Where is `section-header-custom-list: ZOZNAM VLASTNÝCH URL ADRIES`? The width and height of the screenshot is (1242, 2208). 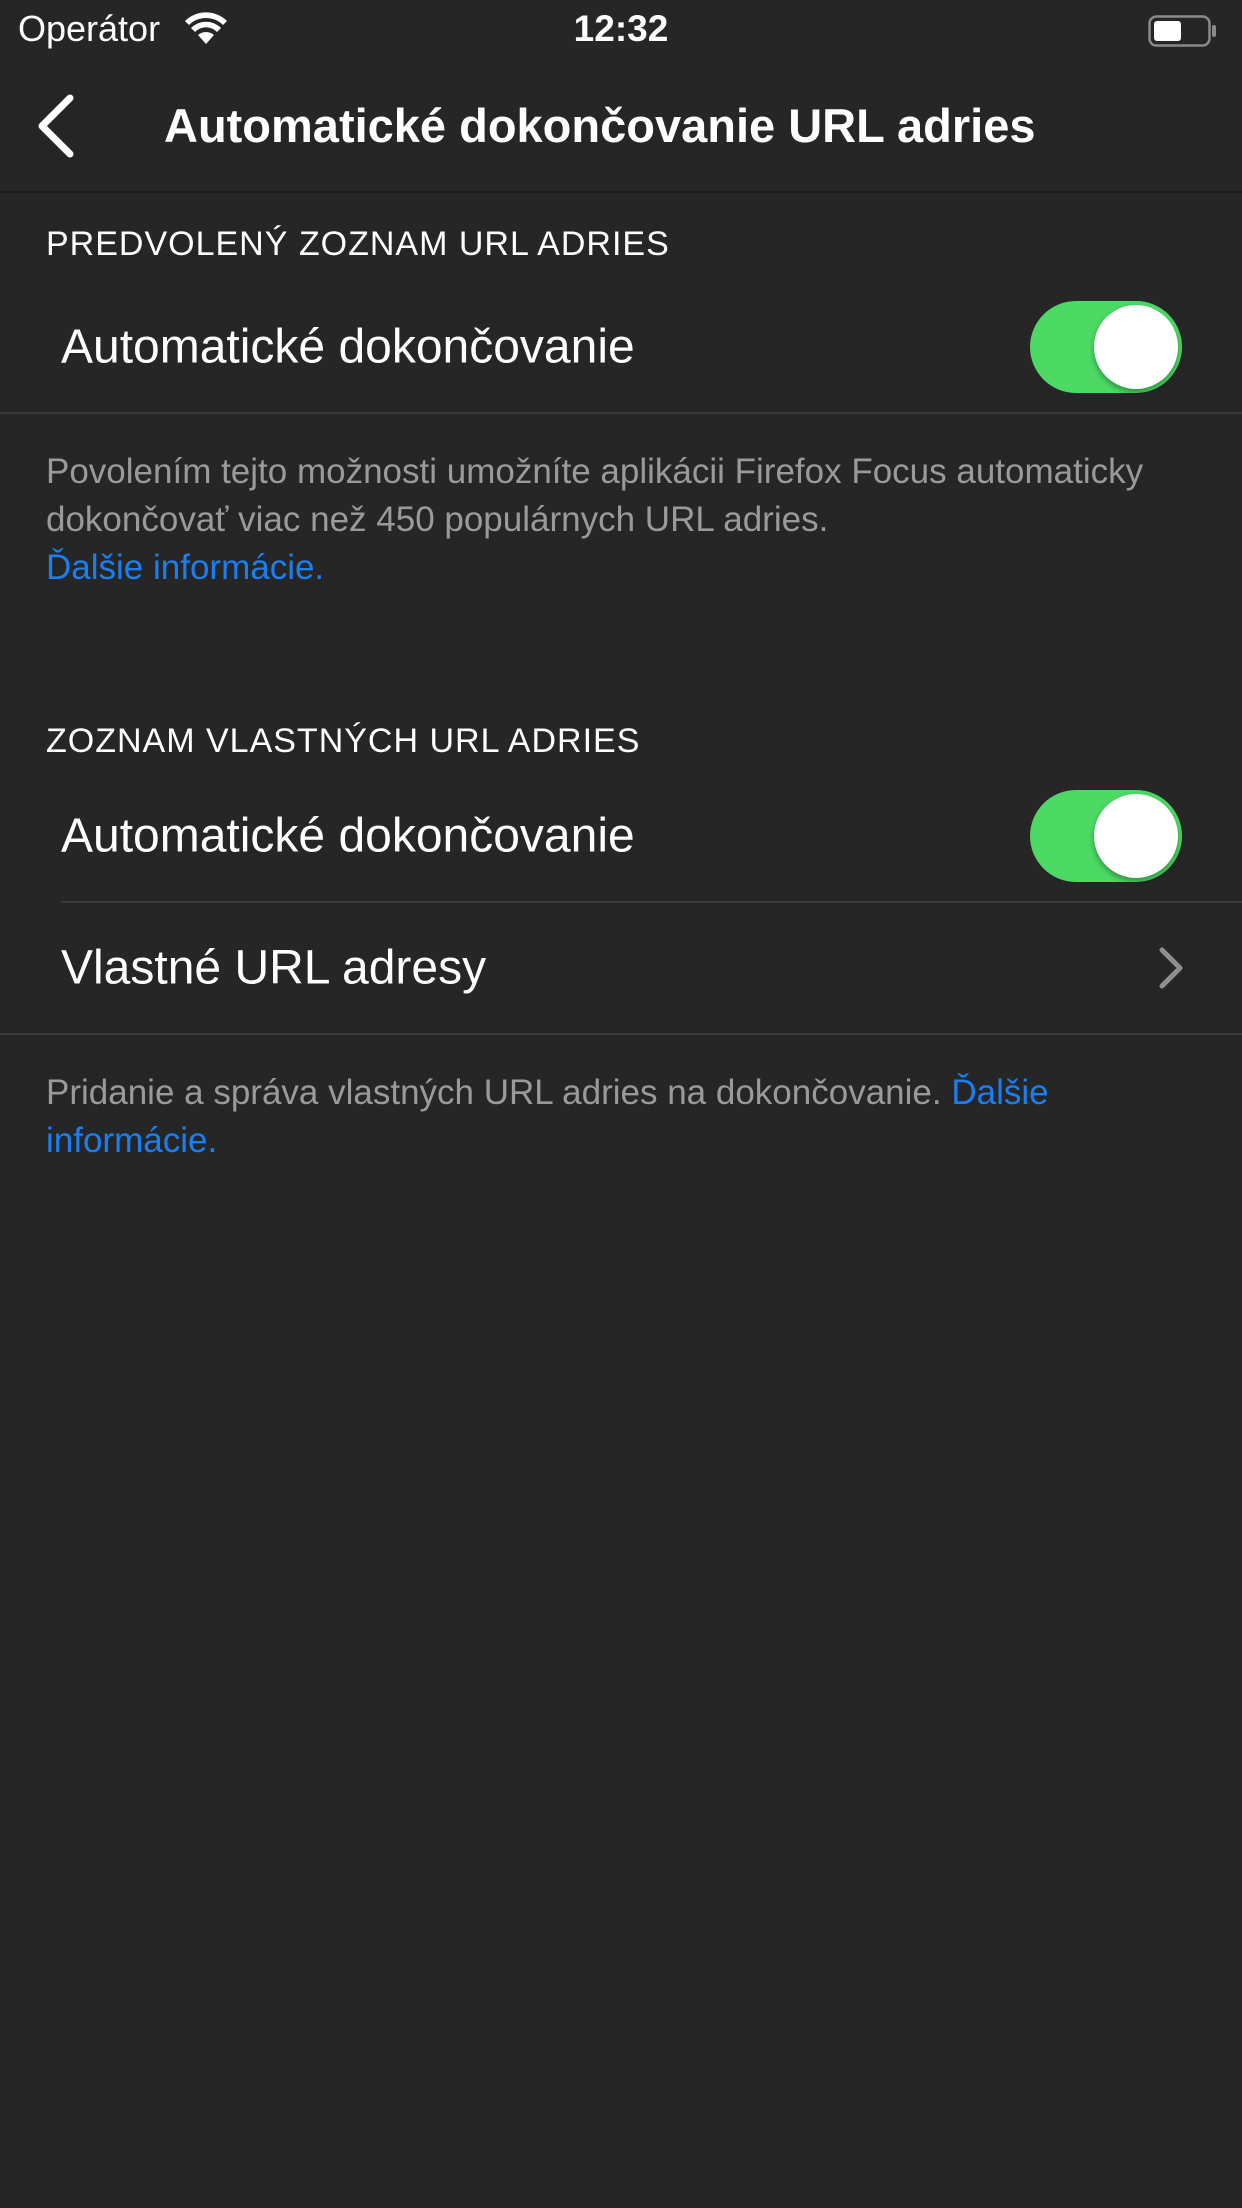
section-header-custom-list: ZOZNAM VLASTNÝCH URL ADRIES is located at coordinates (343, 741).